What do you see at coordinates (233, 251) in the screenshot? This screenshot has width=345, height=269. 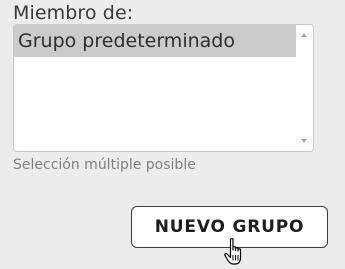 I see `hand-pointer-icon` at bounding box center [233, 251].